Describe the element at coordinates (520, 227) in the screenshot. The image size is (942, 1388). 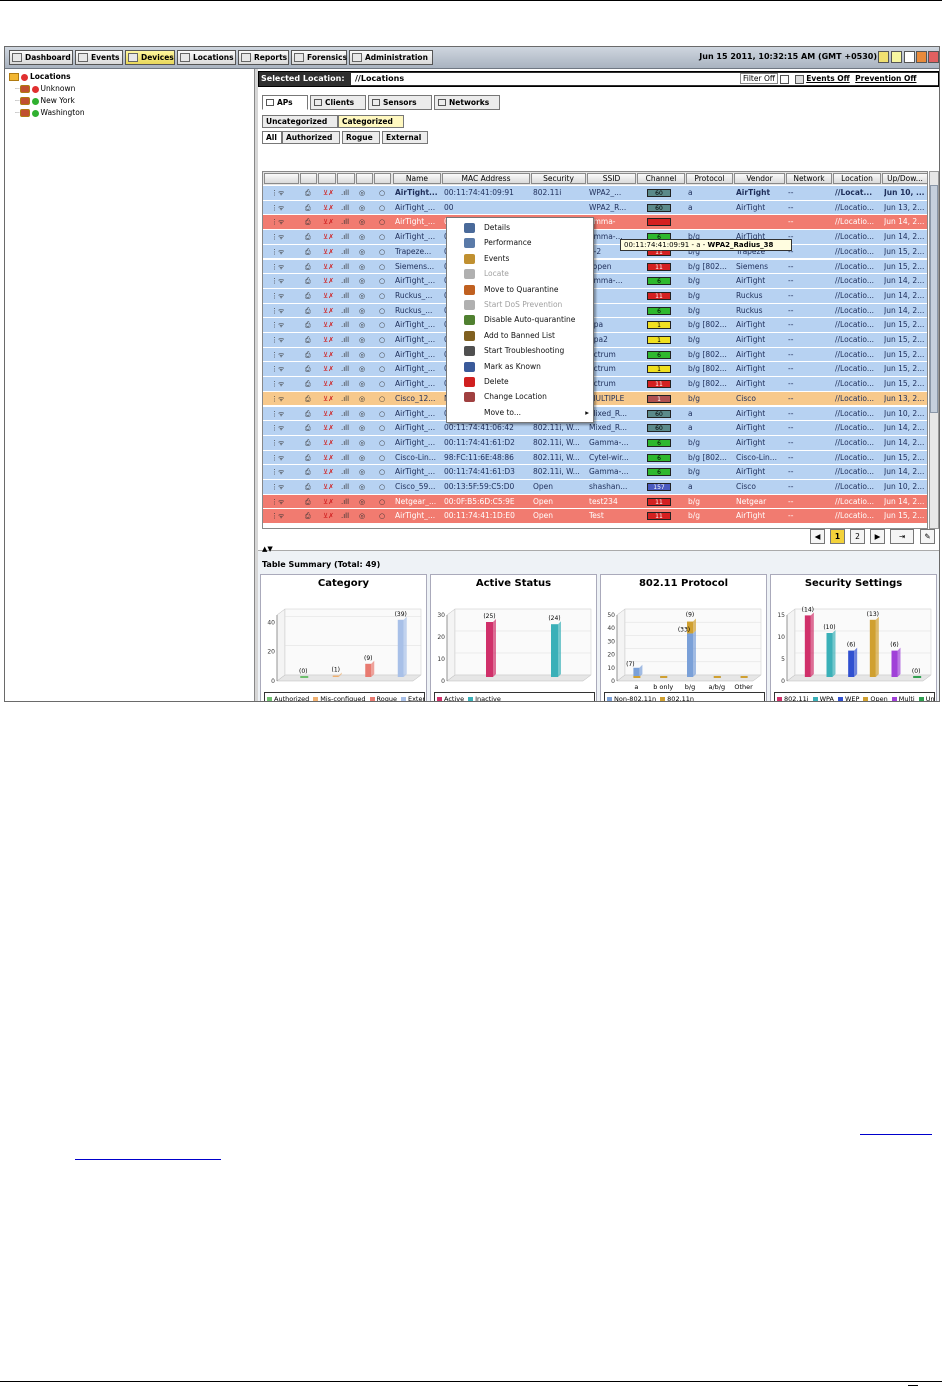
I see `context-item-details: Details` at that location.